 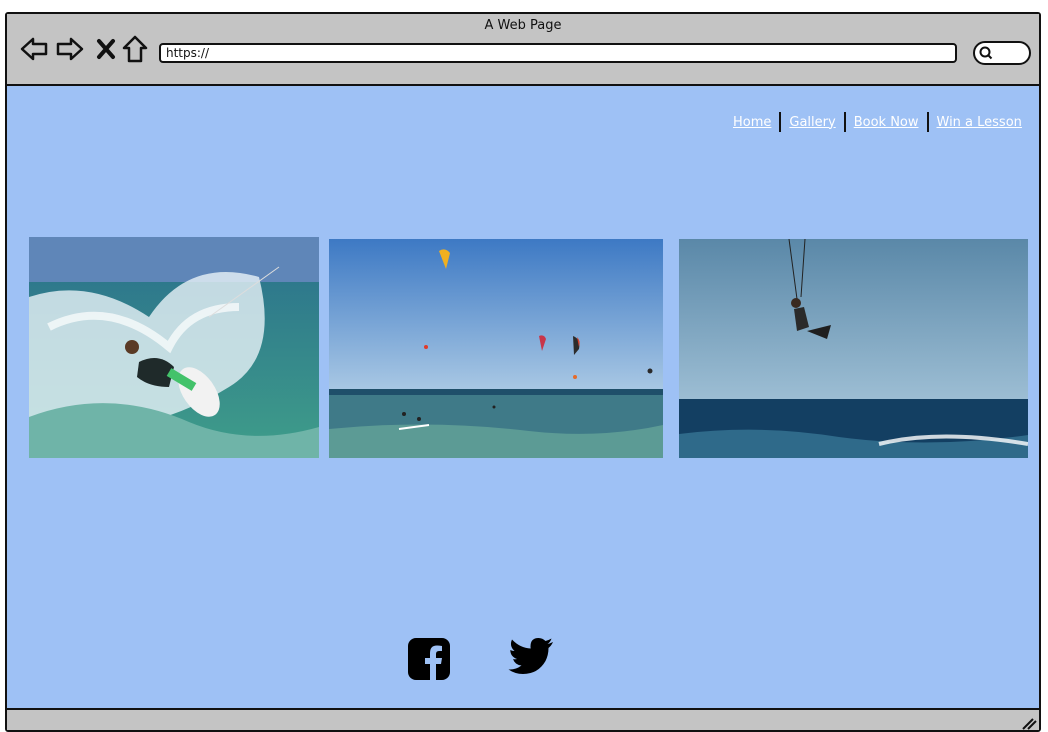 What do you see at coordinates (135, 49) in the screenshot?
I see `home-icon` at bounding box center [135, 49].